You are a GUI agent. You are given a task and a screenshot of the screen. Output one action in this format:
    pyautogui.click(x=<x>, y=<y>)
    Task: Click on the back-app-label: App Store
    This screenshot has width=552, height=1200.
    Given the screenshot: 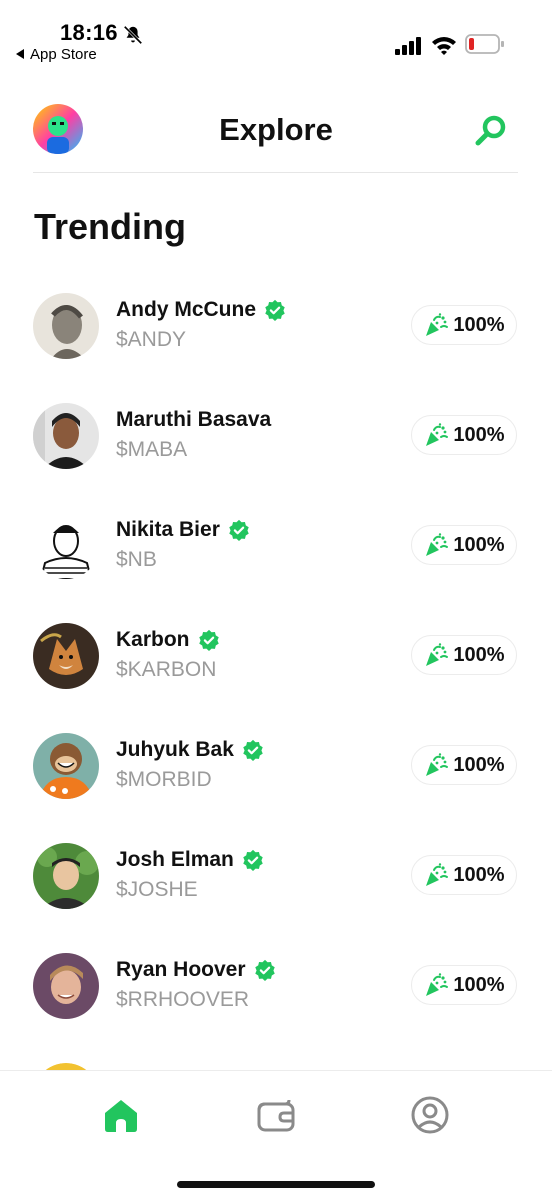 What is the action you would take?
    pyautogui.click(x=63, y=54)
    